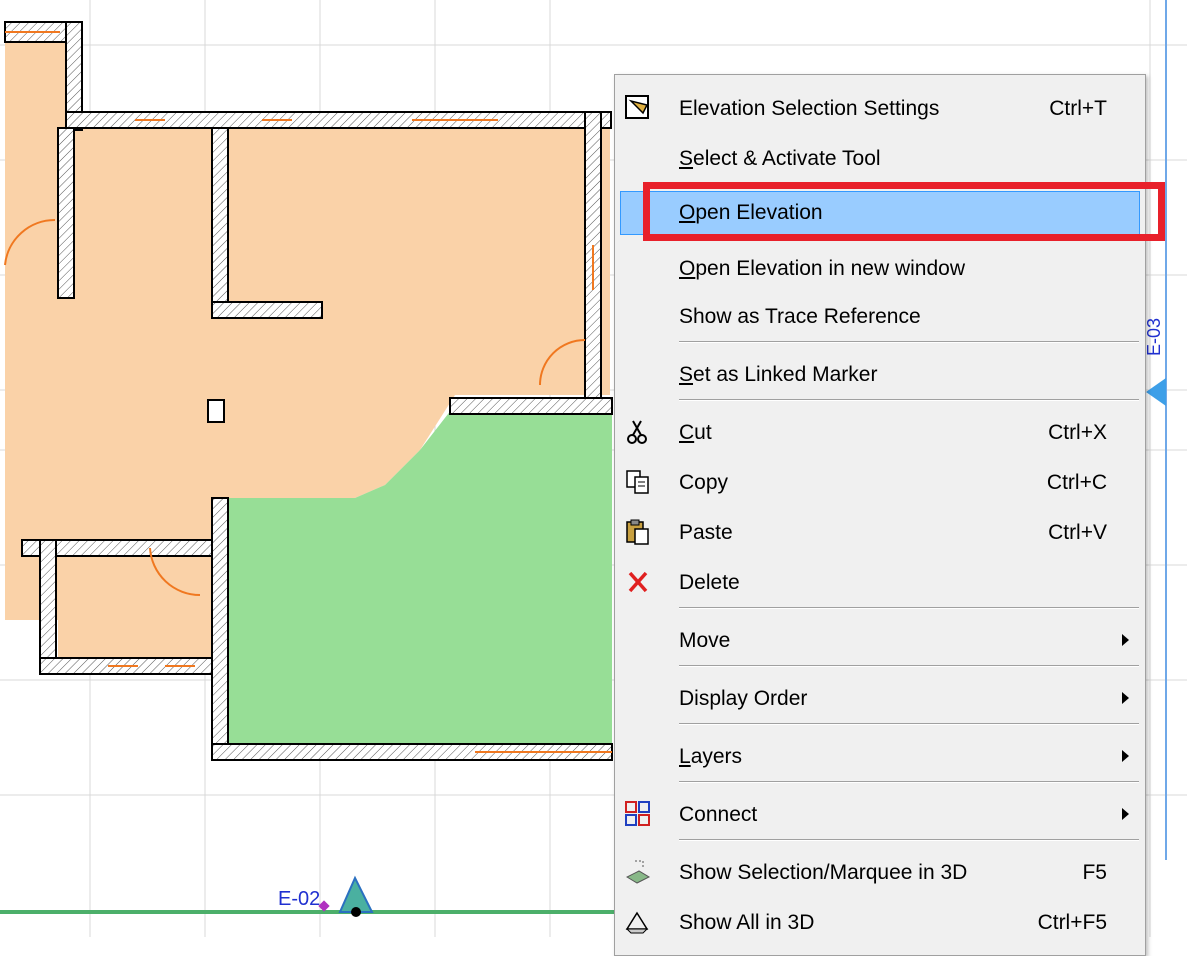 Image resolution: width=1187 pixels, height=956 pixels. I want to click on menu-item-open-elevation: Open Elevation, so click(880, 213).